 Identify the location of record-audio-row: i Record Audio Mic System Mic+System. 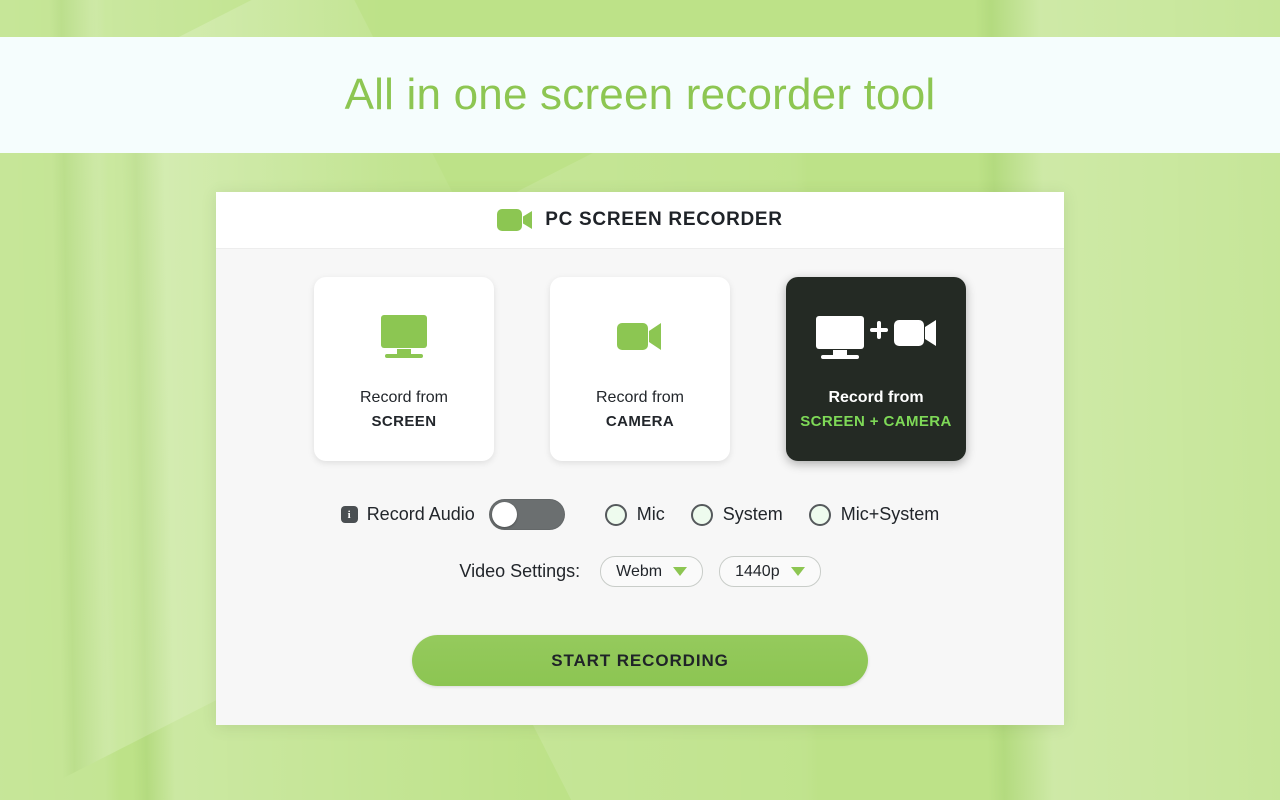
(640, 514).